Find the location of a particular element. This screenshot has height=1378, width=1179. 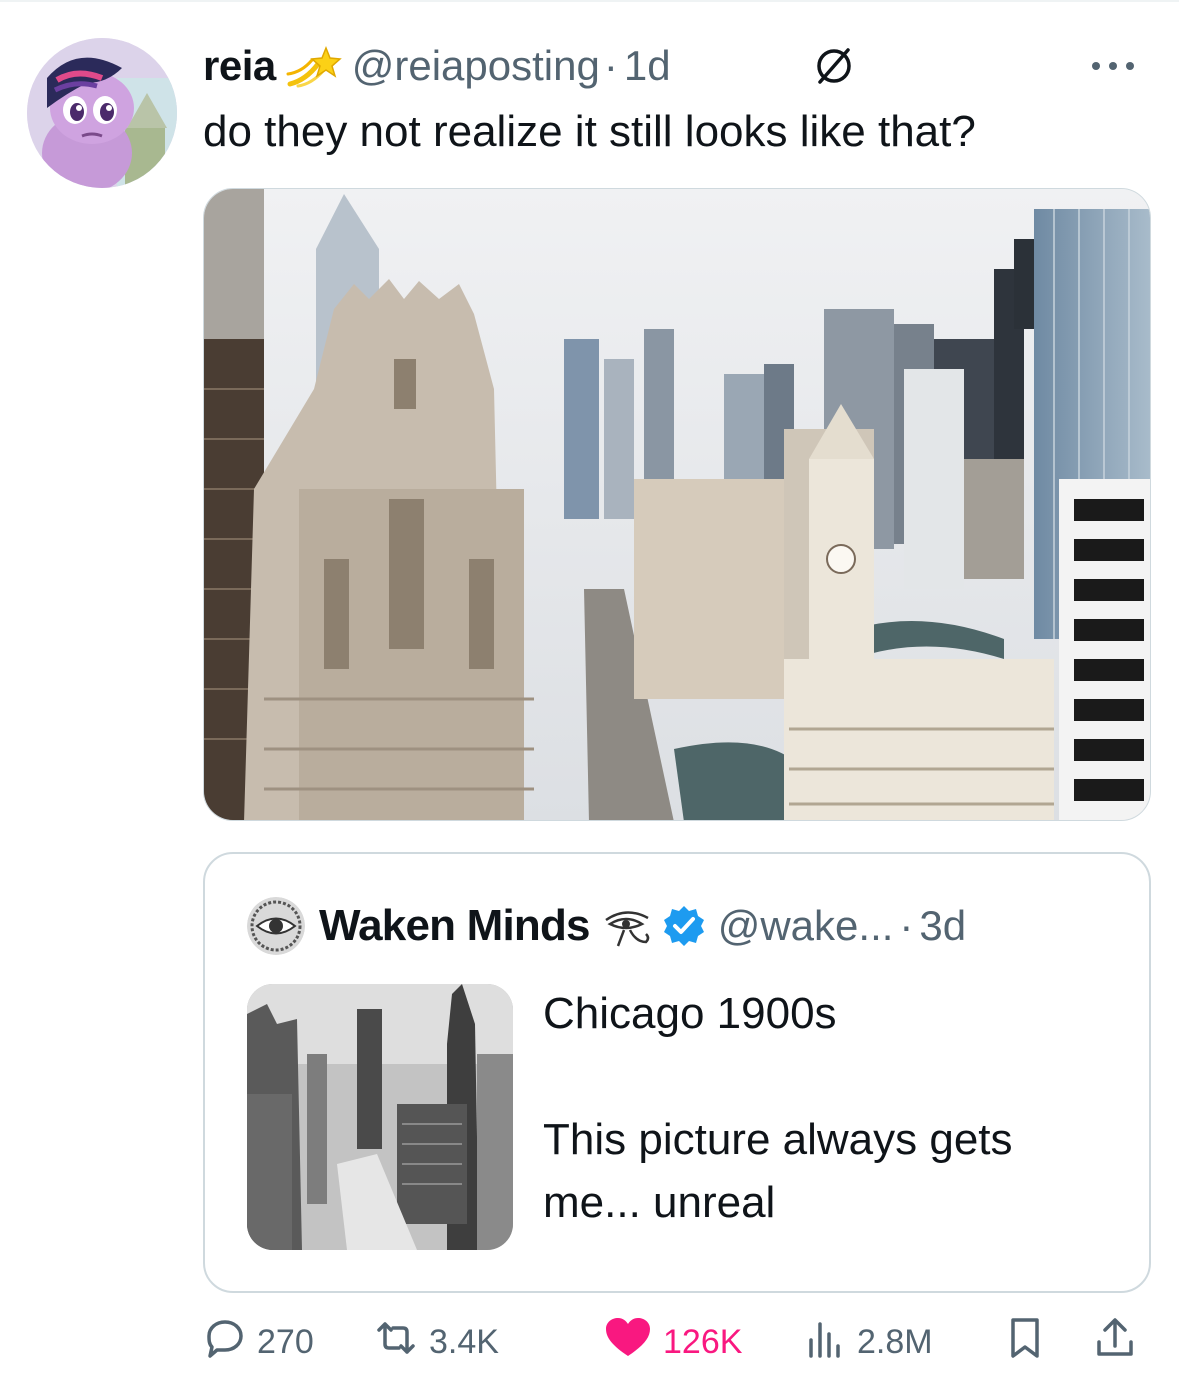

bookmark-icon is located at coordinates (1025, 1342).